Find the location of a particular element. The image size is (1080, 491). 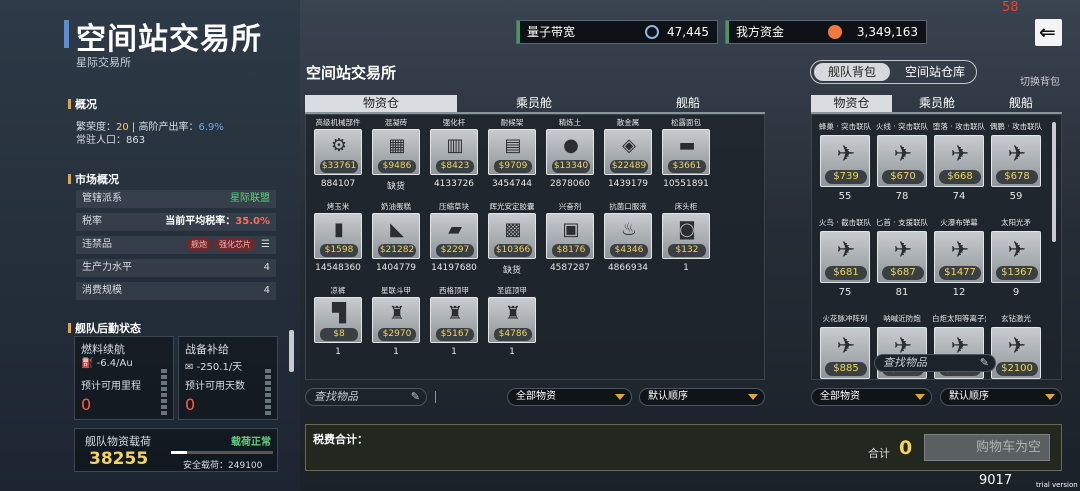

item-card: ▜ $8 is located at coordinates (338, 320).